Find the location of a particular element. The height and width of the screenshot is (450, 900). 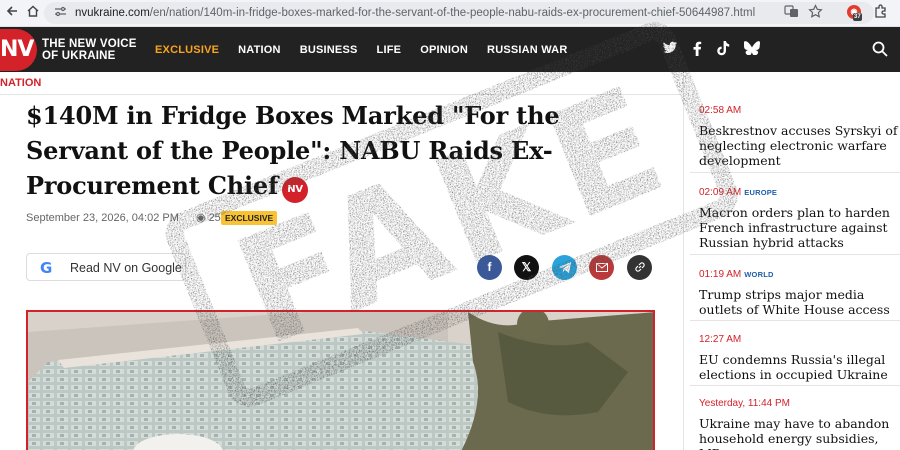

x-share-icon: 𝕏 is located at coordinates (526, 267).